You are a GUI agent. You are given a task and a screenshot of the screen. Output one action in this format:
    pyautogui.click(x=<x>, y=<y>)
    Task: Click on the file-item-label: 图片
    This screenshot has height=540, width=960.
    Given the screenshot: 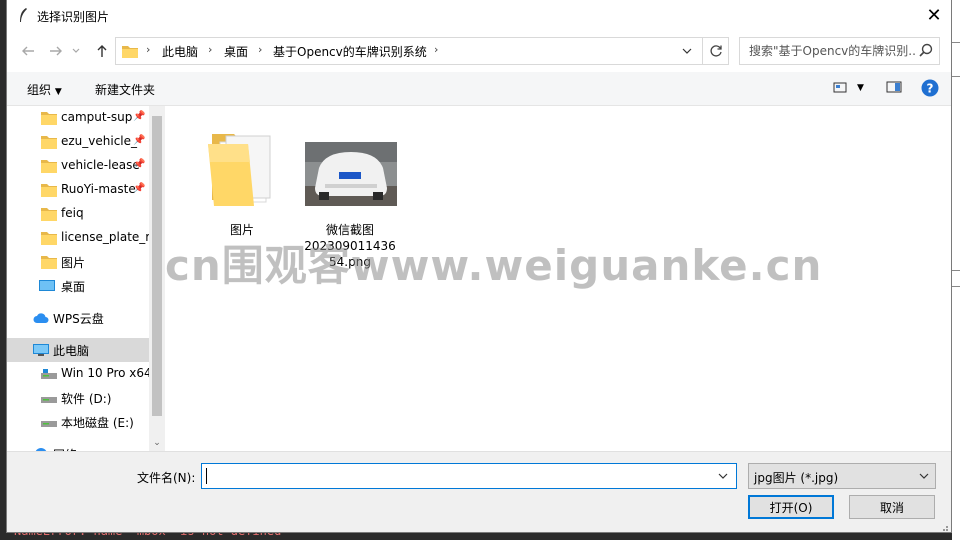 What is the action you would take?
    pyautogui.click(x=241, y=230)
    